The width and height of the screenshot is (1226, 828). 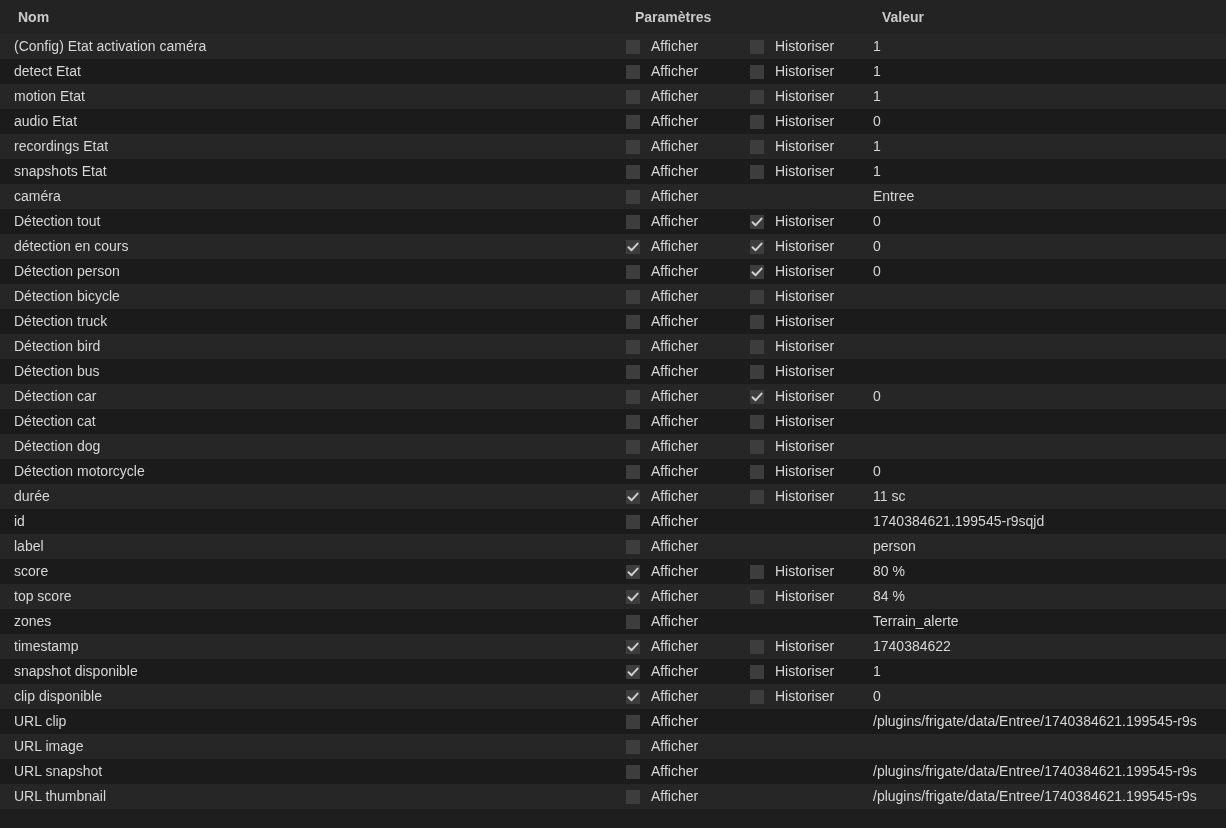 What do you see at coordinates (58, 696) in the screenshot?
I see `table-cell: clip disponible` at bounding box center [58, 696].